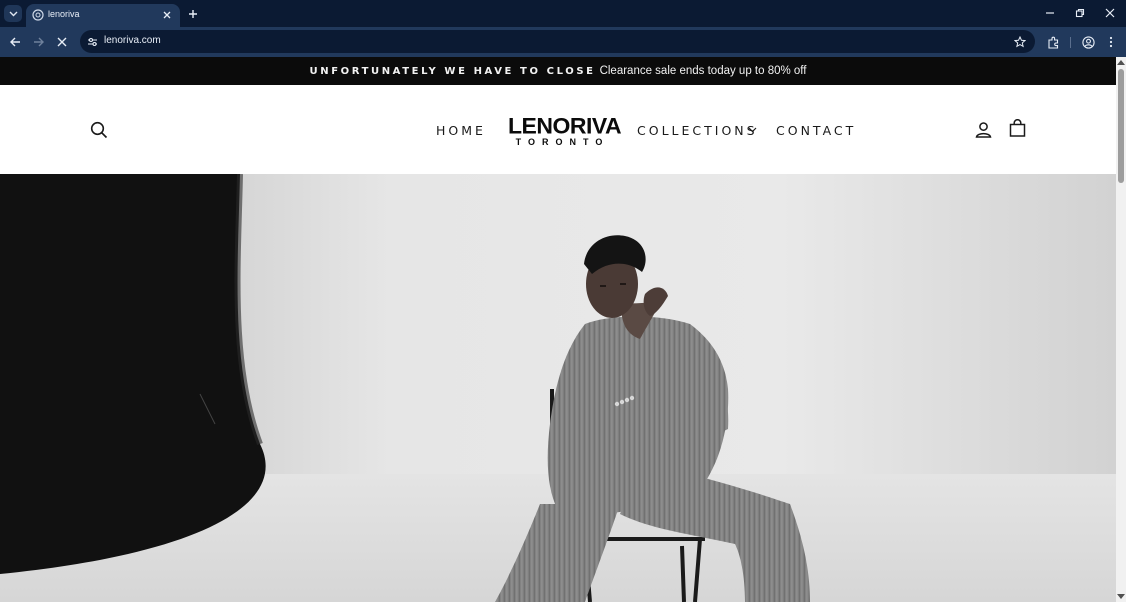 This screenshot has width=1126, height=602. I want to click on tune-icon, so click(92, 41).